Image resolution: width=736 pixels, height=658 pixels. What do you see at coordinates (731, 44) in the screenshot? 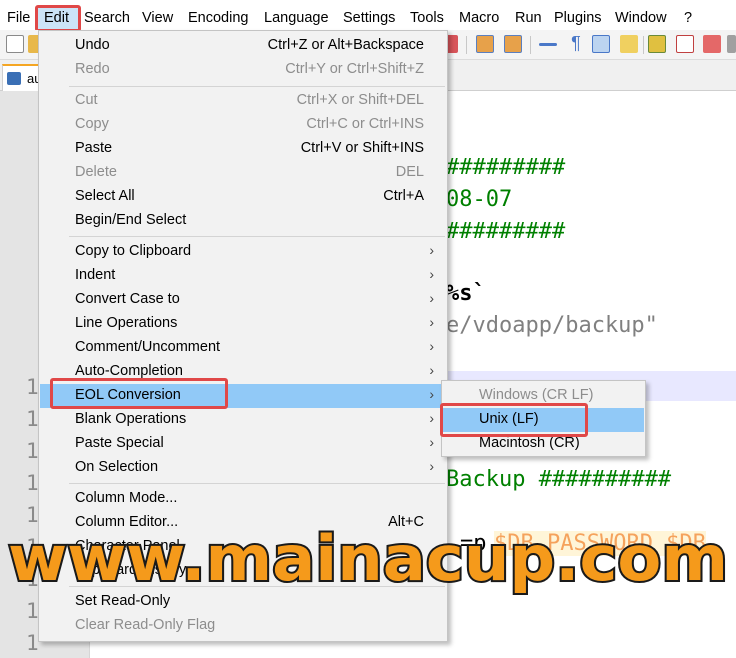
I see `monitoring-icon` at bounding box center [731, 44].